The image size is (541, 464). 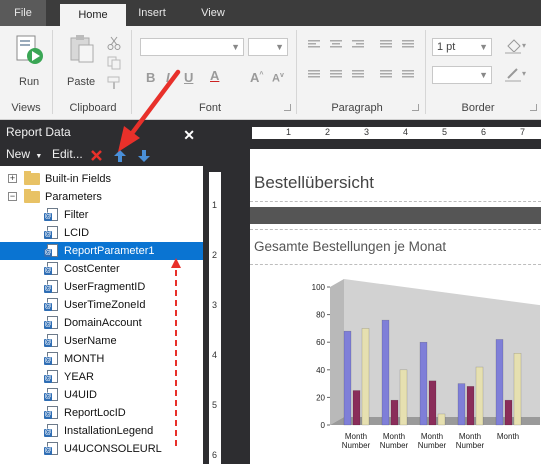 What do you see at coordinates (29, 64) in the screenshot?
I see `run-button: Run` at bounding box center [29, 64].